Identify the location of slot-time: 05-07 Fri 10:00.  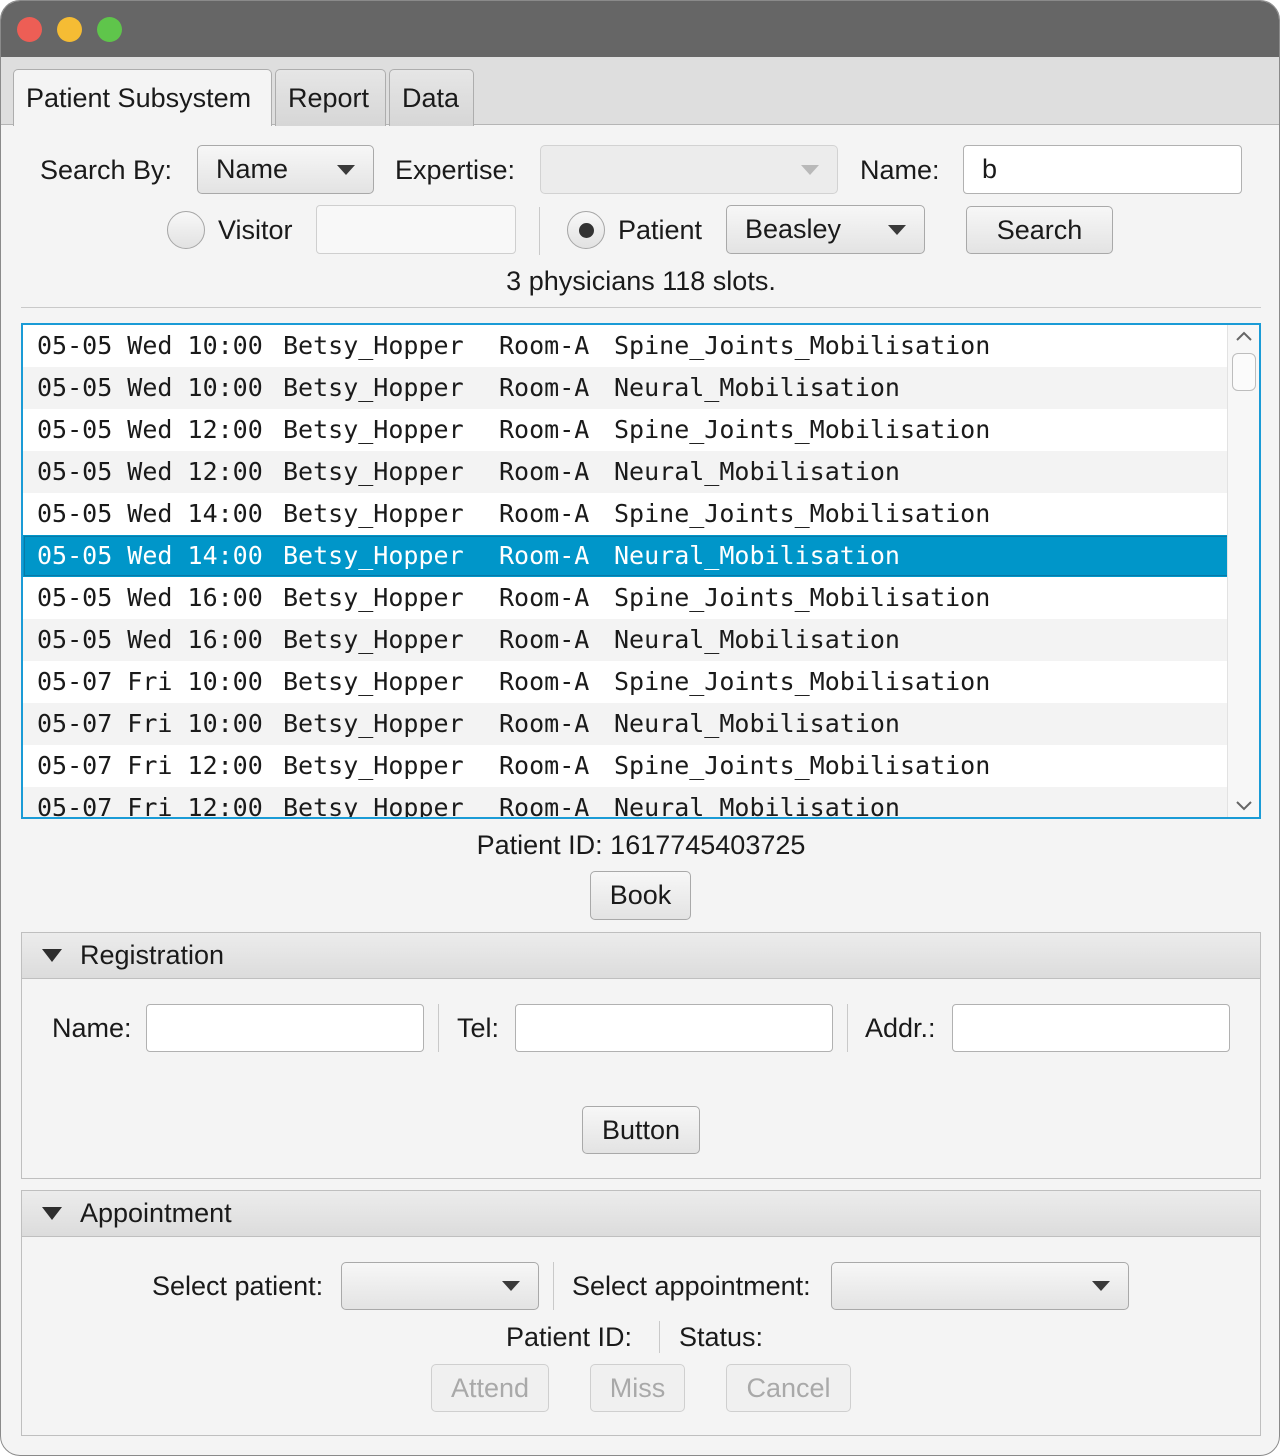
(150, 723).